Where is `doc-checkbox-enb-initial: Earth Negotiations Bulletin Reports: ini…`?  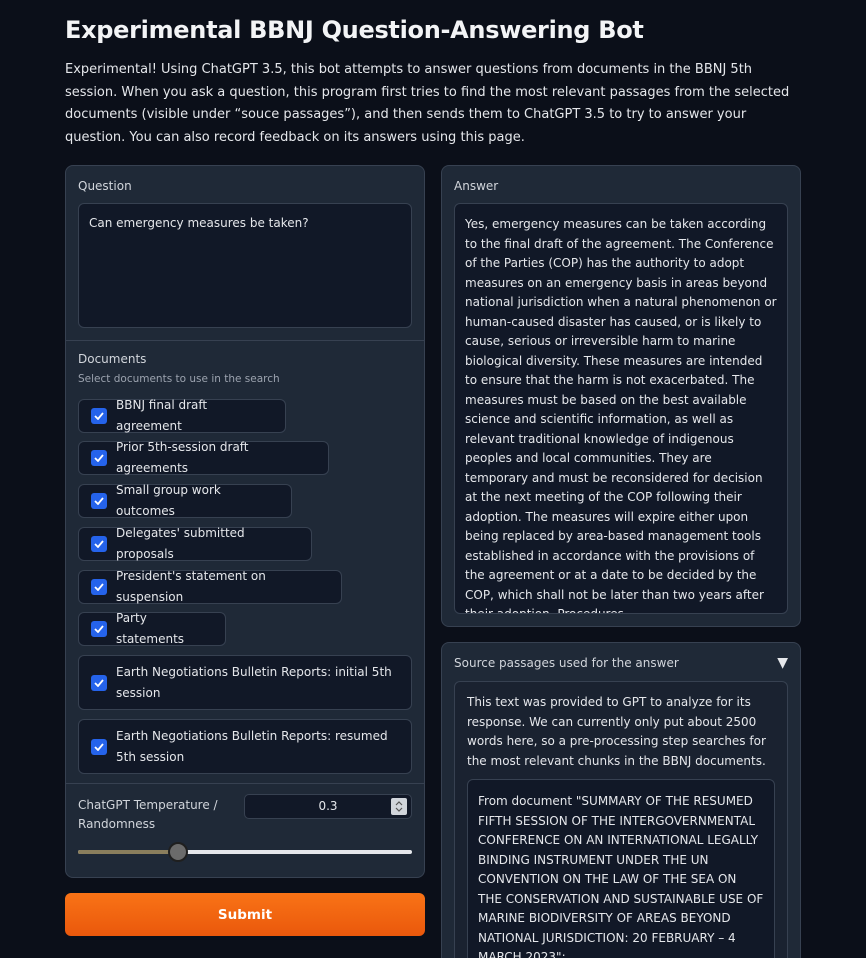
doc-checkbox-enb-initial: Earth Negotiations Bulletin Reports: ini… is located at coordinates (245, 682).